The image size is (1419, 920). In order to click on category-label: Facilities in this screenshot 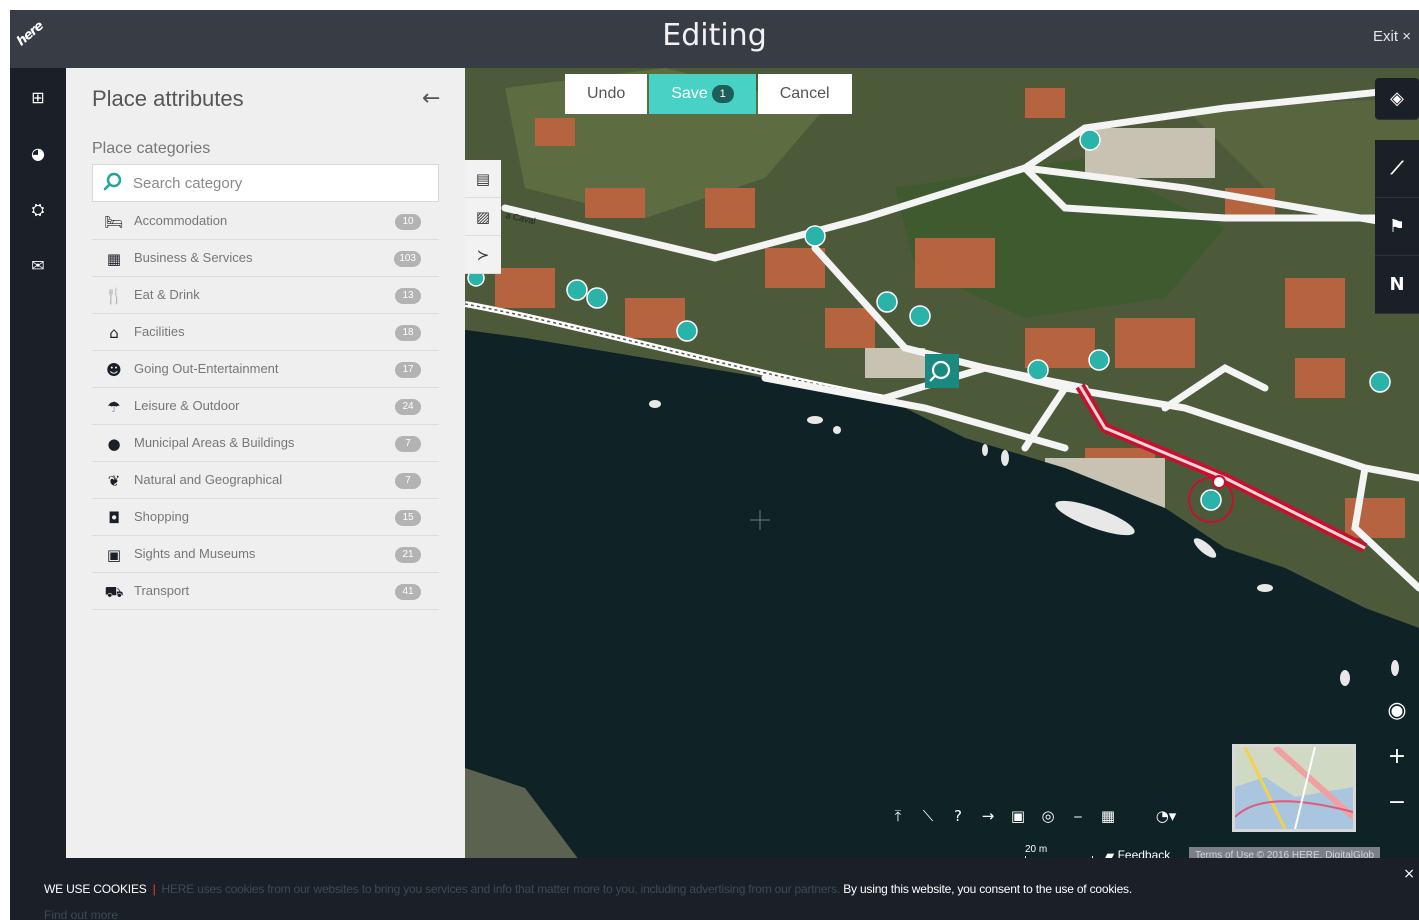, I will do `click(159, 331)`.